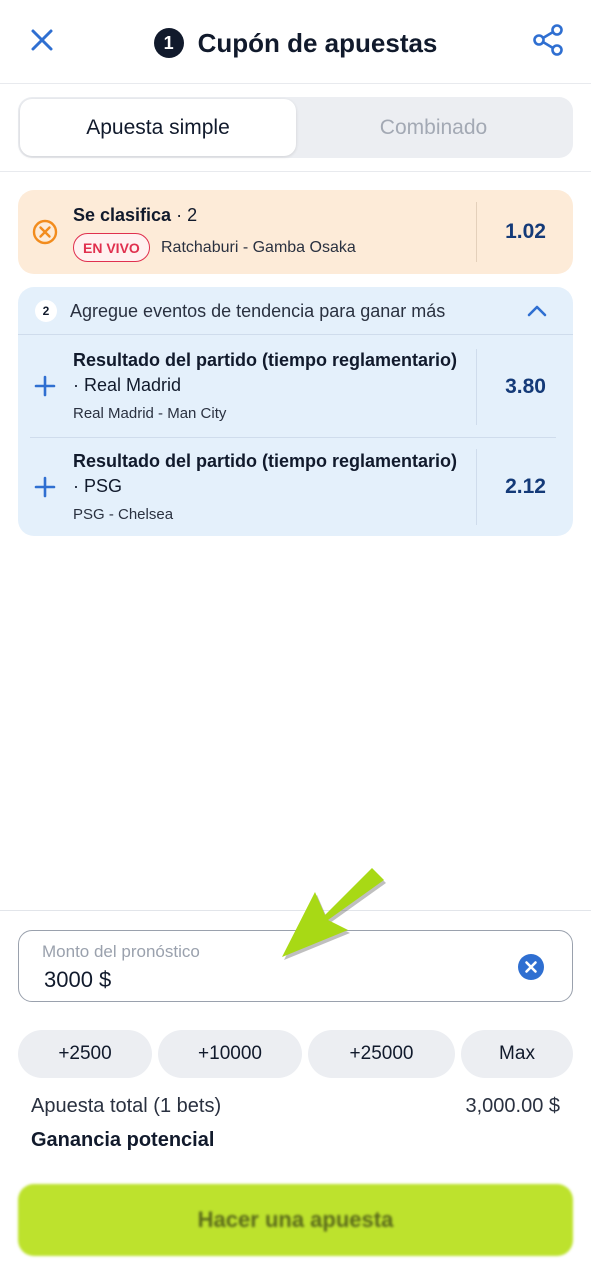 This screenshot has height=1280, width=591. I want to click on place-bet-button: Hacer una apuesta, so click(295, 1220).